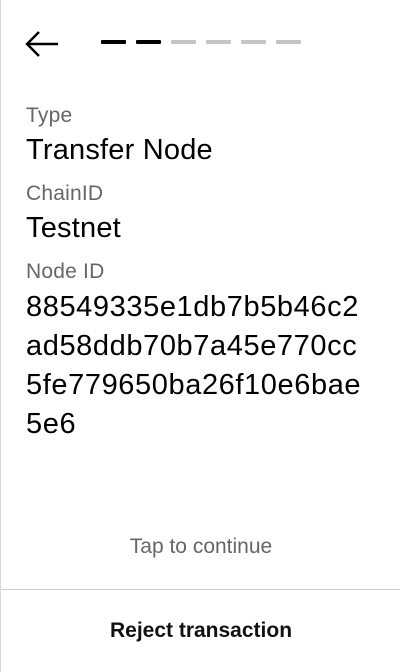 The width and height of the screenshot is (400, 672). I want to click on reject-transaction-button: Reject transaction, so click(200, 631).